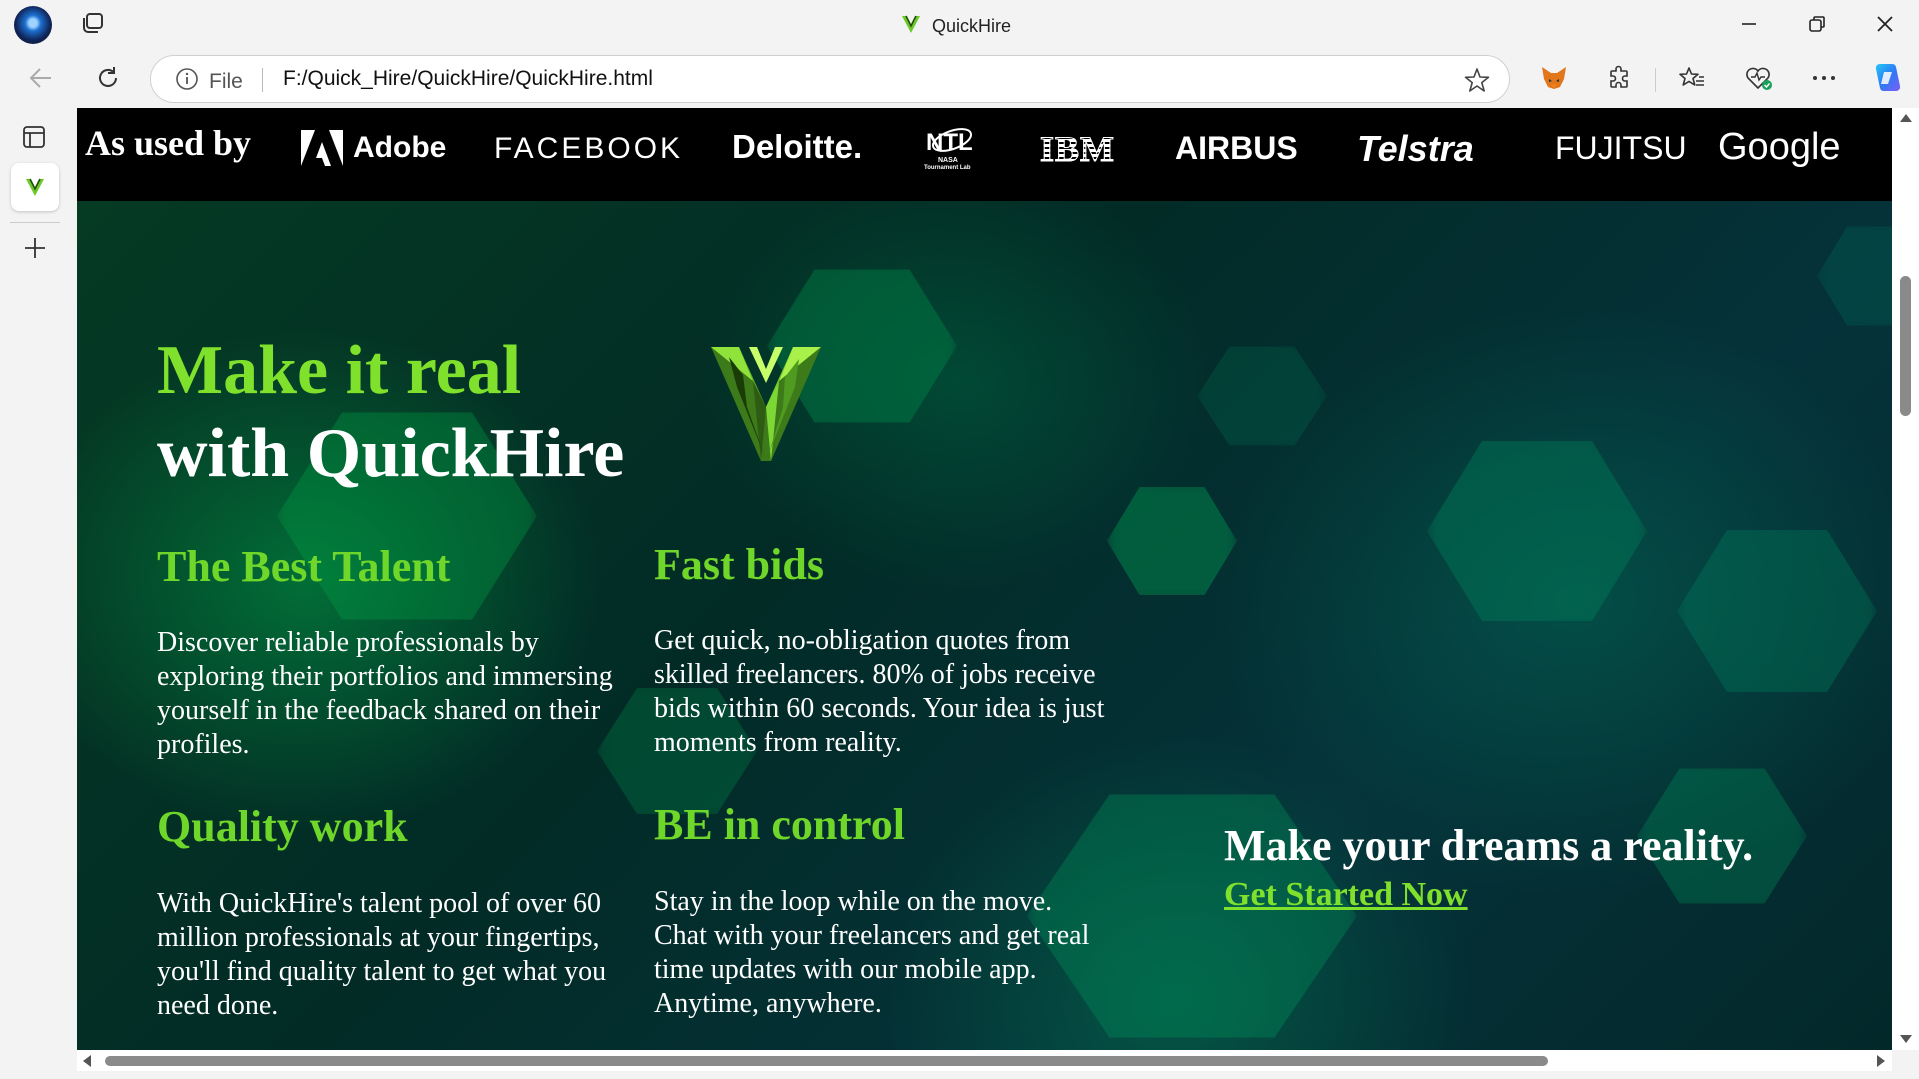  Describe the element at coordinates (589, 148) in the screenshot. I see `brand-facebook: FACEBOOK` at that location.